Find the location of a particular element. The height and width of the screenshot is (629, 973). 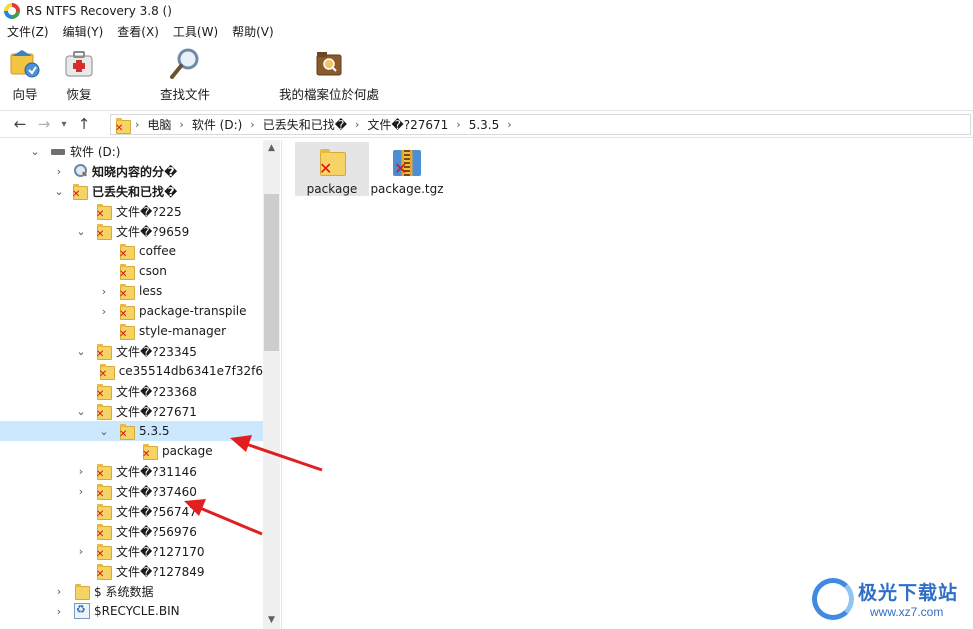

breadcrumb-computer: 电脑 is located at coordinates (159, 124).